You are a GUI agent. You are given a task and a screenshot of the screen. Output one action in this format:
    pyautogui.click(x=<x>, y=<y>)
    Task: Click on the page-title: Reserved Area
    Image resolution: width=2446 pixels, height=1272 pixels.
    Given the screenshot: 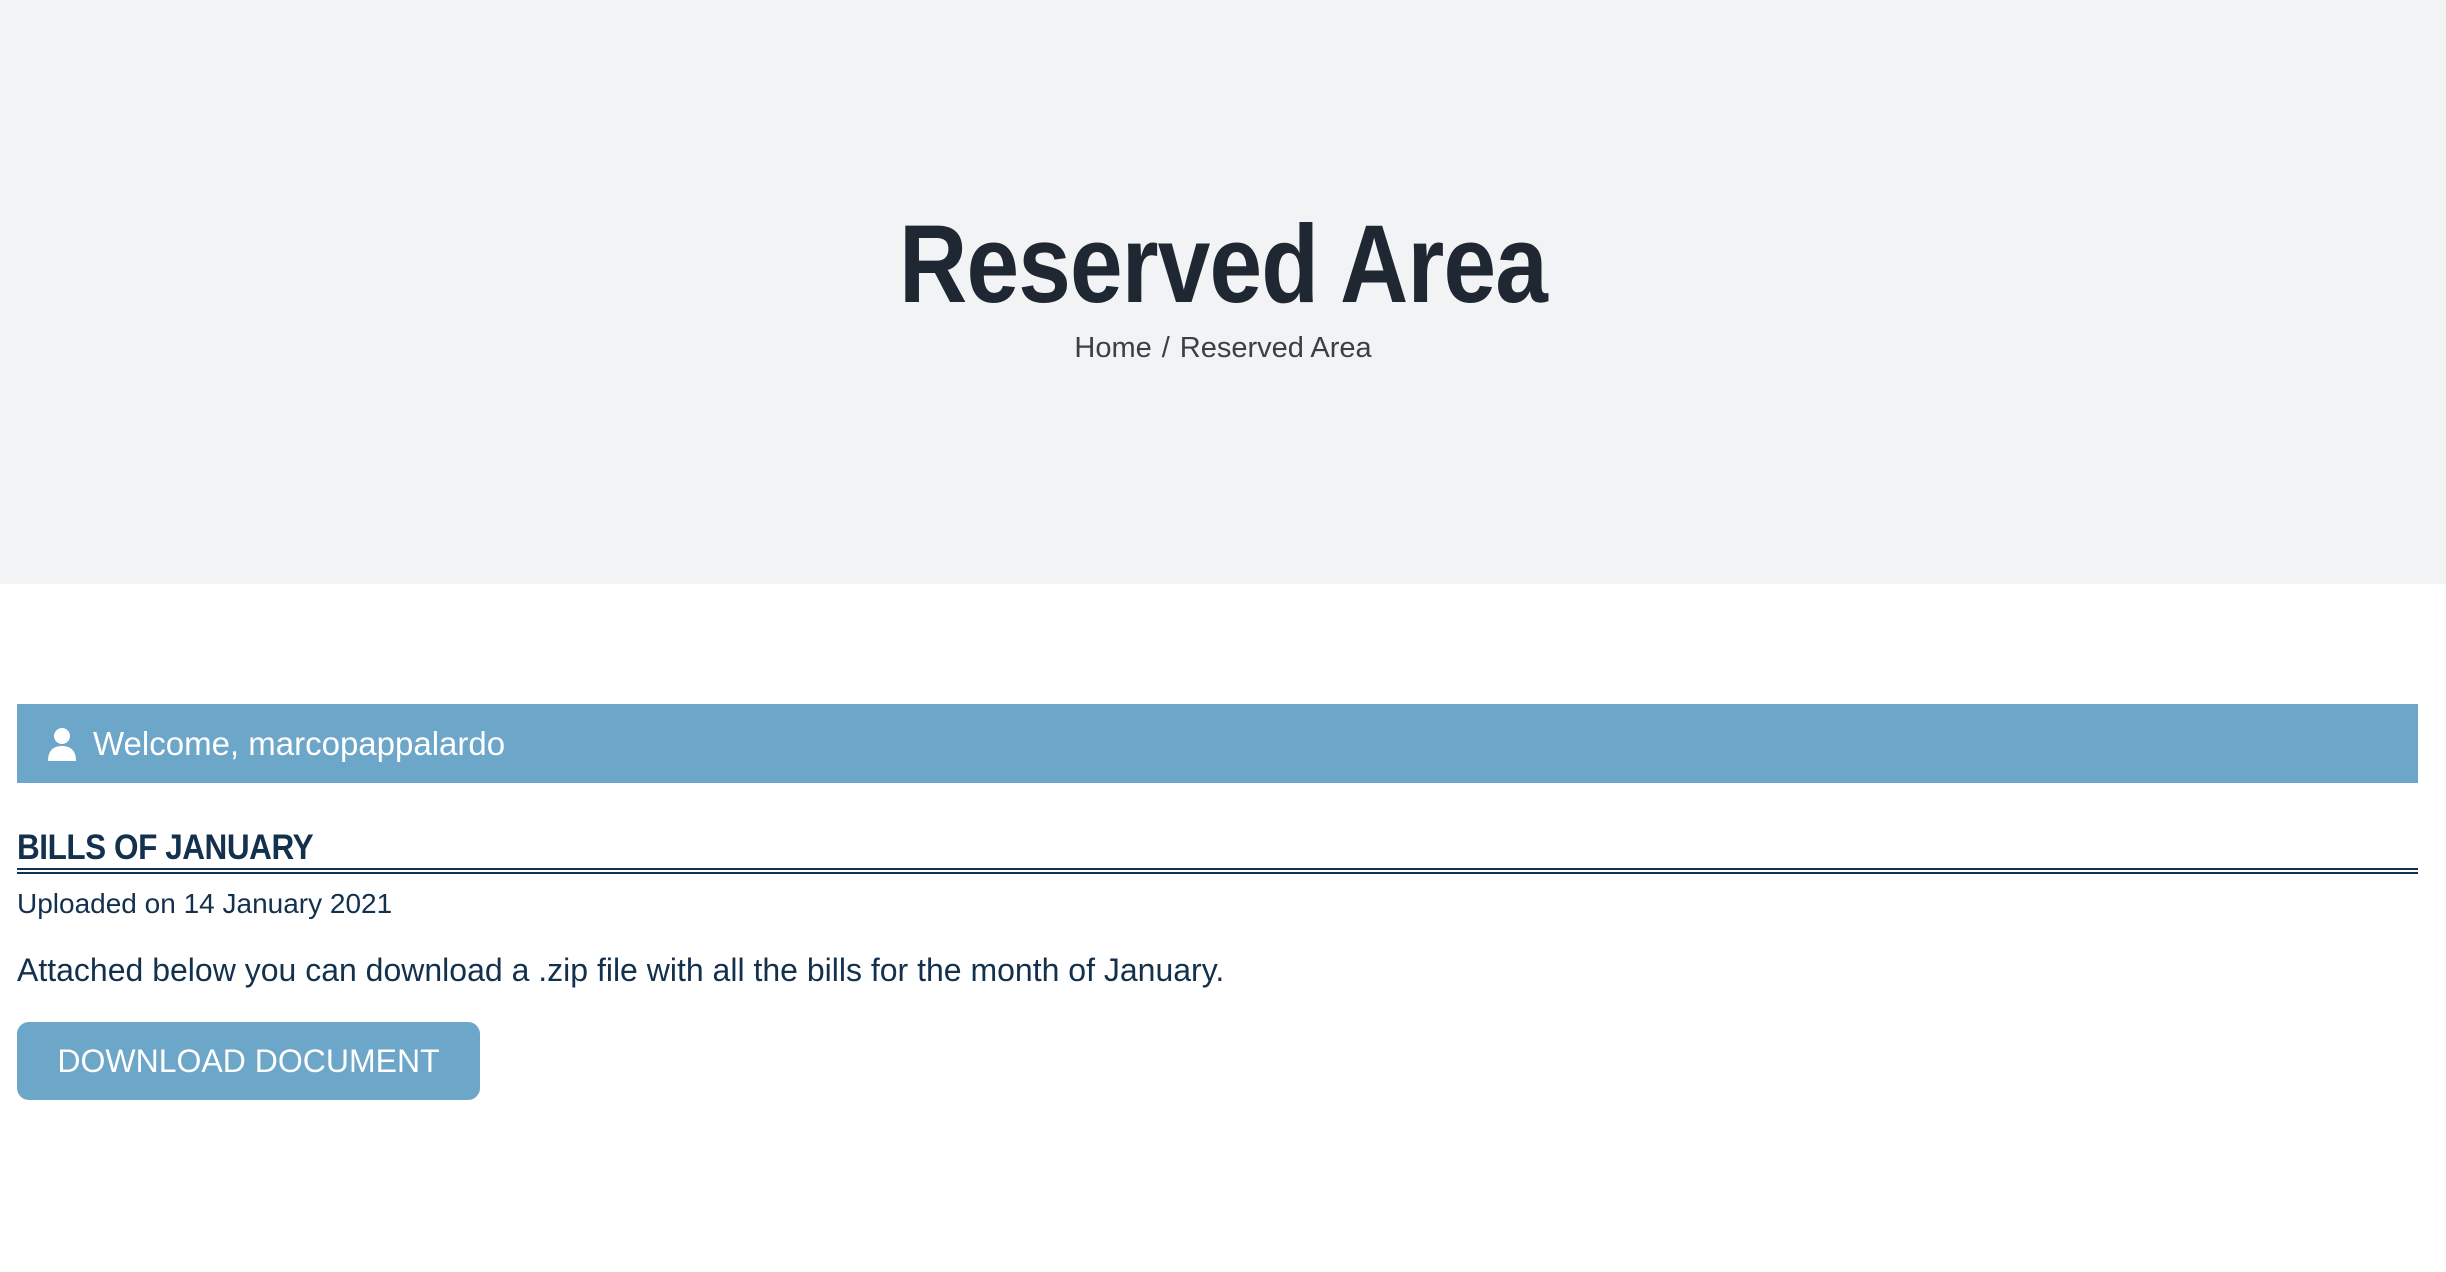 What is the action you would take?
    pyautogui.click(x=1223, y=264)
    